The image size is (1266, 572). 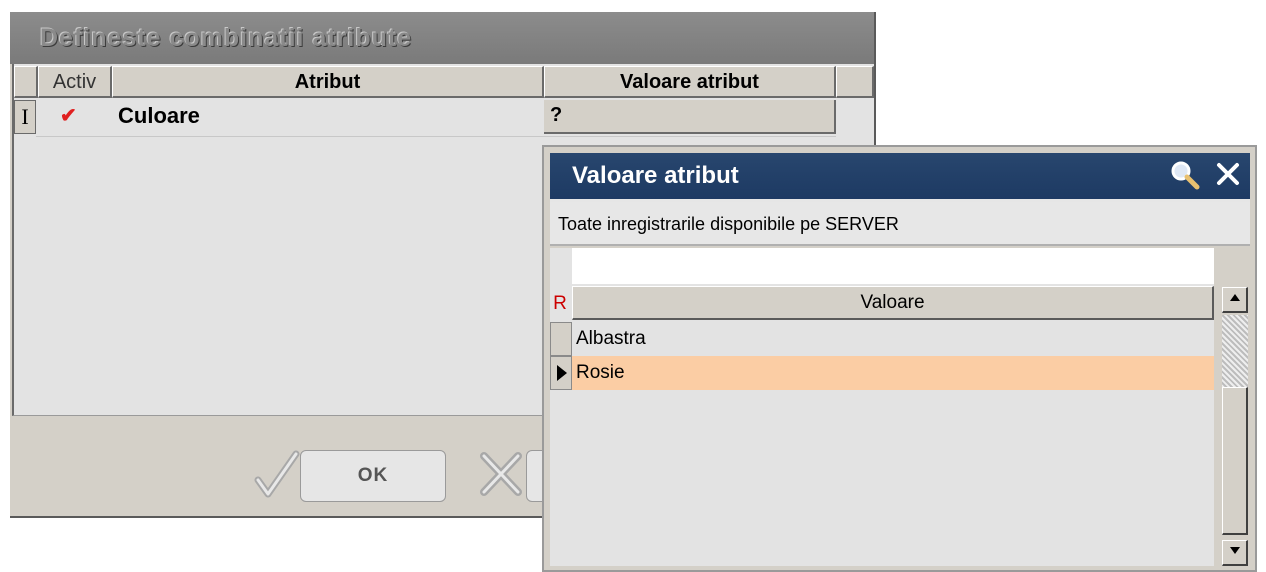 I want to click on ok-button: OK, so click(x=373, y=476).